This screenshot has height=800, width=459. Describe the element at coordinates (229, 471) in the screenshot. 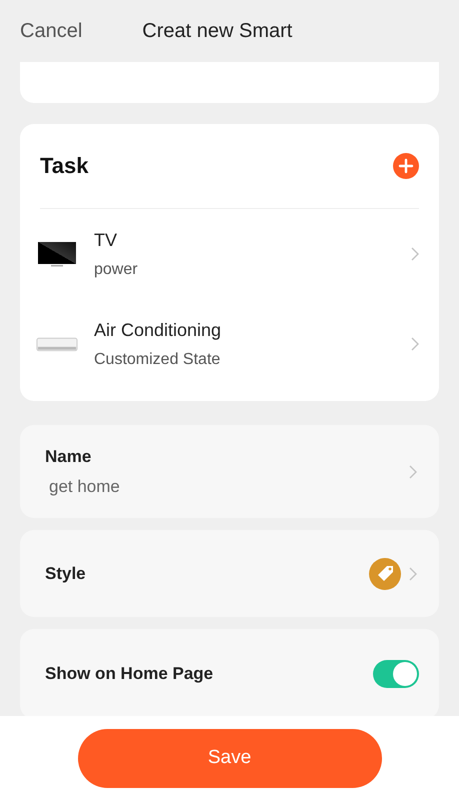

I see `settings-row: Name get home` at that location.